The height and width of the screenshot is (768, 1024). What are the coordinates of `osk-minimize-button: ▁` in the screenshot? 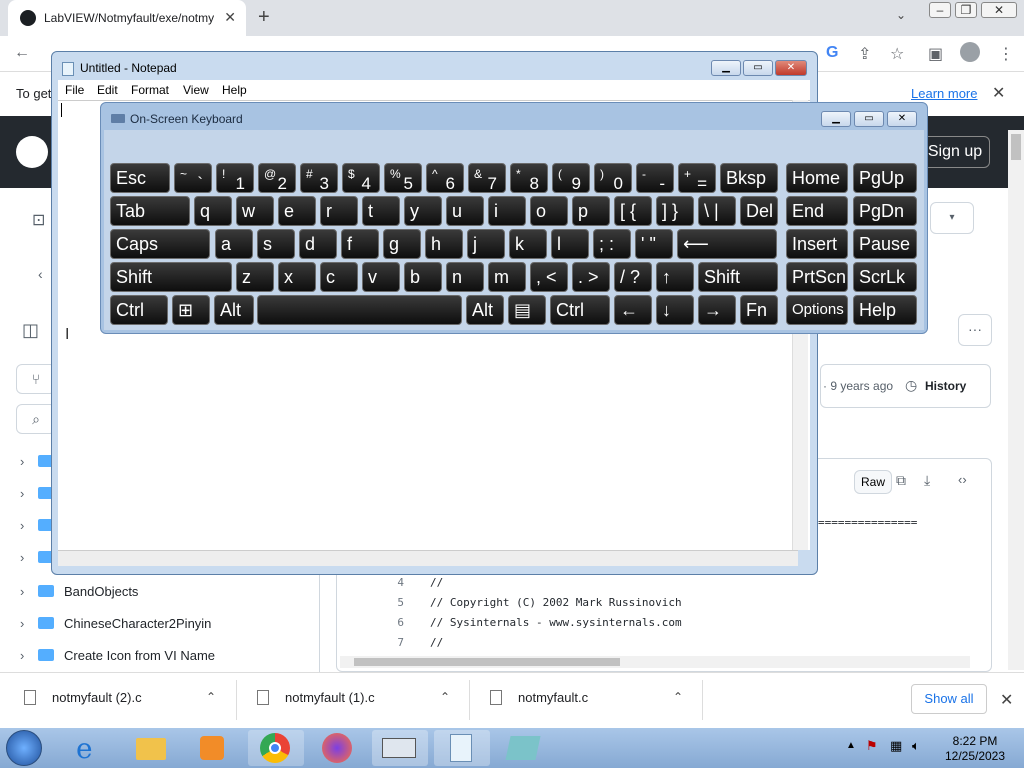 It's located at (836, 119).